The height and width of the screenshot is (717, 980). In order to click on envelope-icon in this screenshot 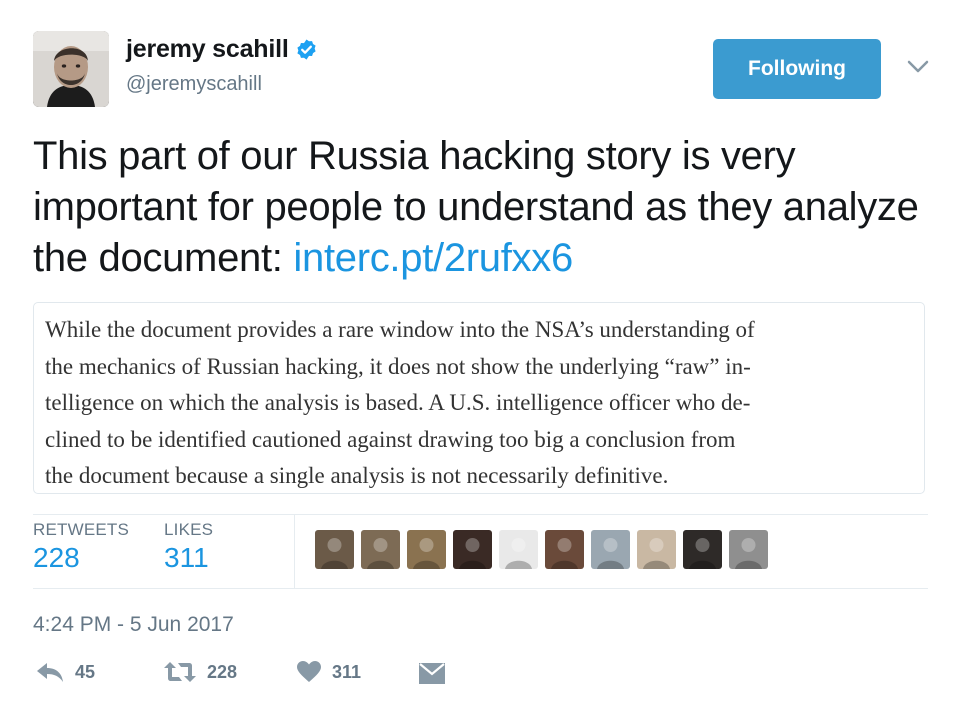, I will do `click(432, 673)`.